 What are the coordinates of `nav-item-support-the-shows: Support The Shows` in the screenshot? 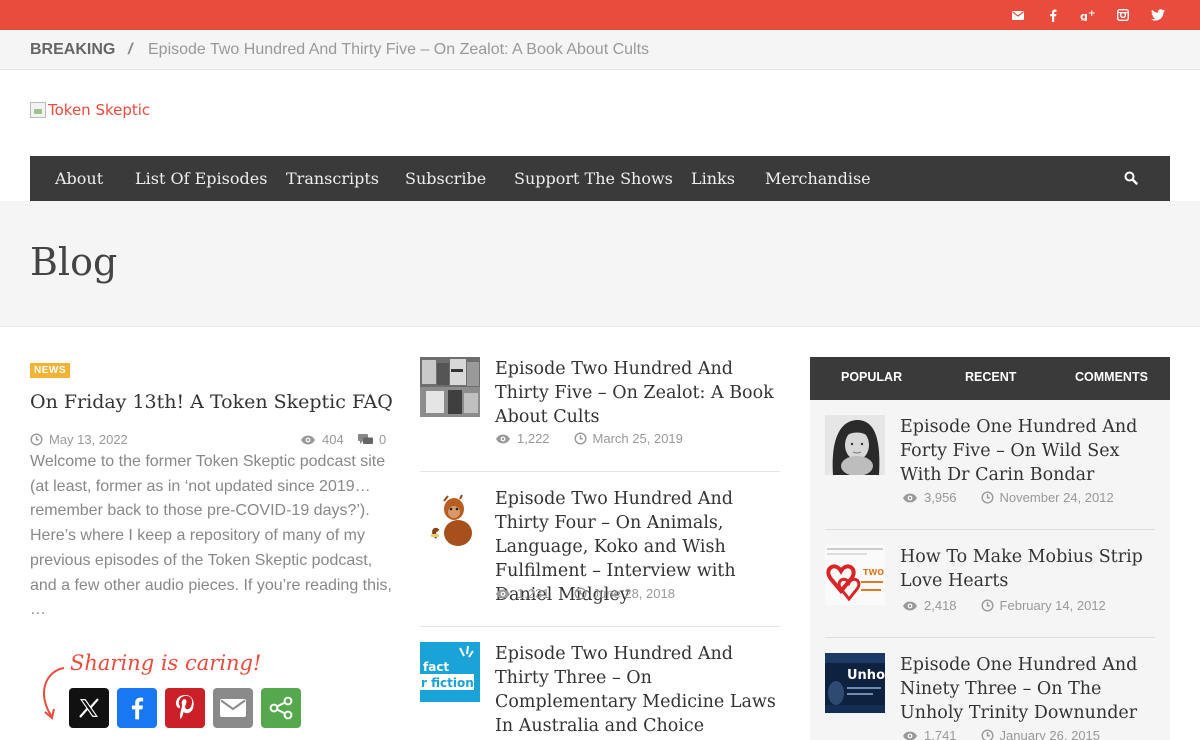 It's located at (593, 178).